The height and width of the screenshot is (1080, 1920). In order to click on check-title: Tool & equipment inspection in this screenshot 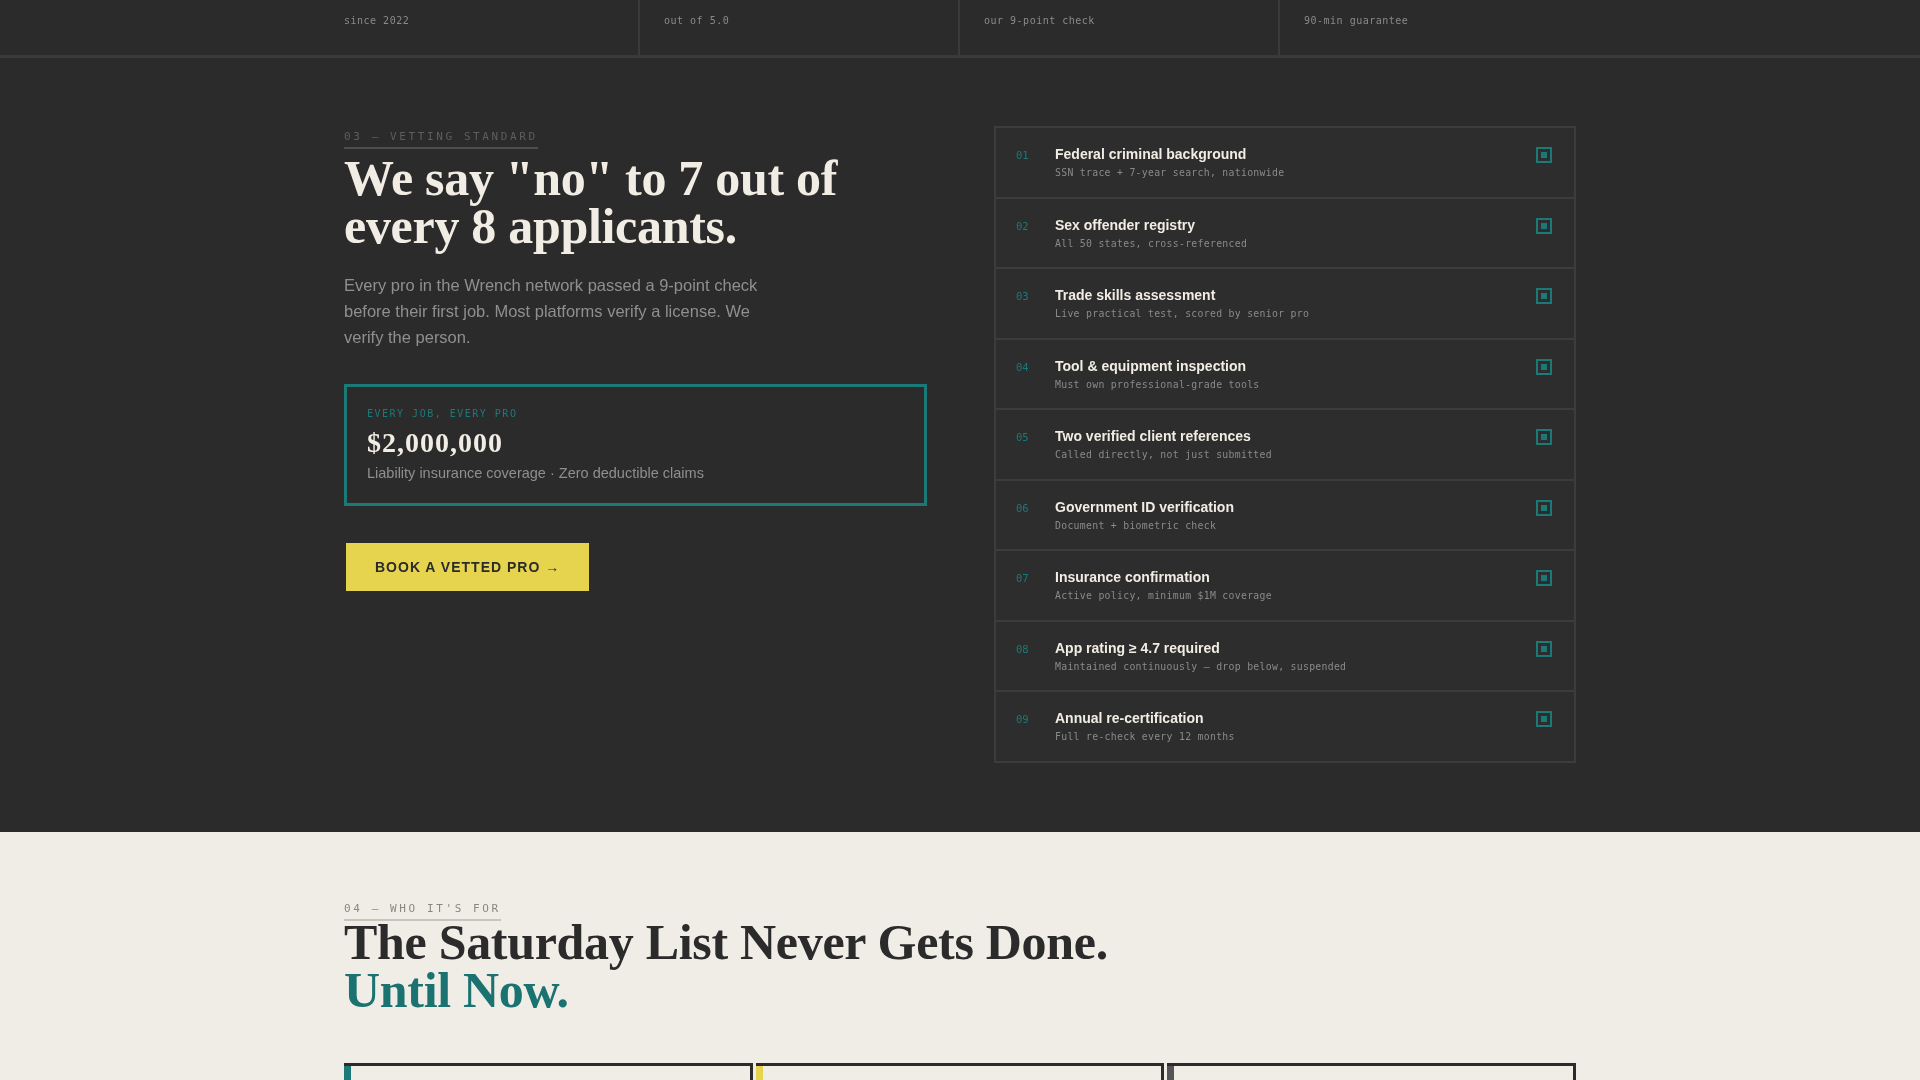, I will do `click(1151, 366)`.